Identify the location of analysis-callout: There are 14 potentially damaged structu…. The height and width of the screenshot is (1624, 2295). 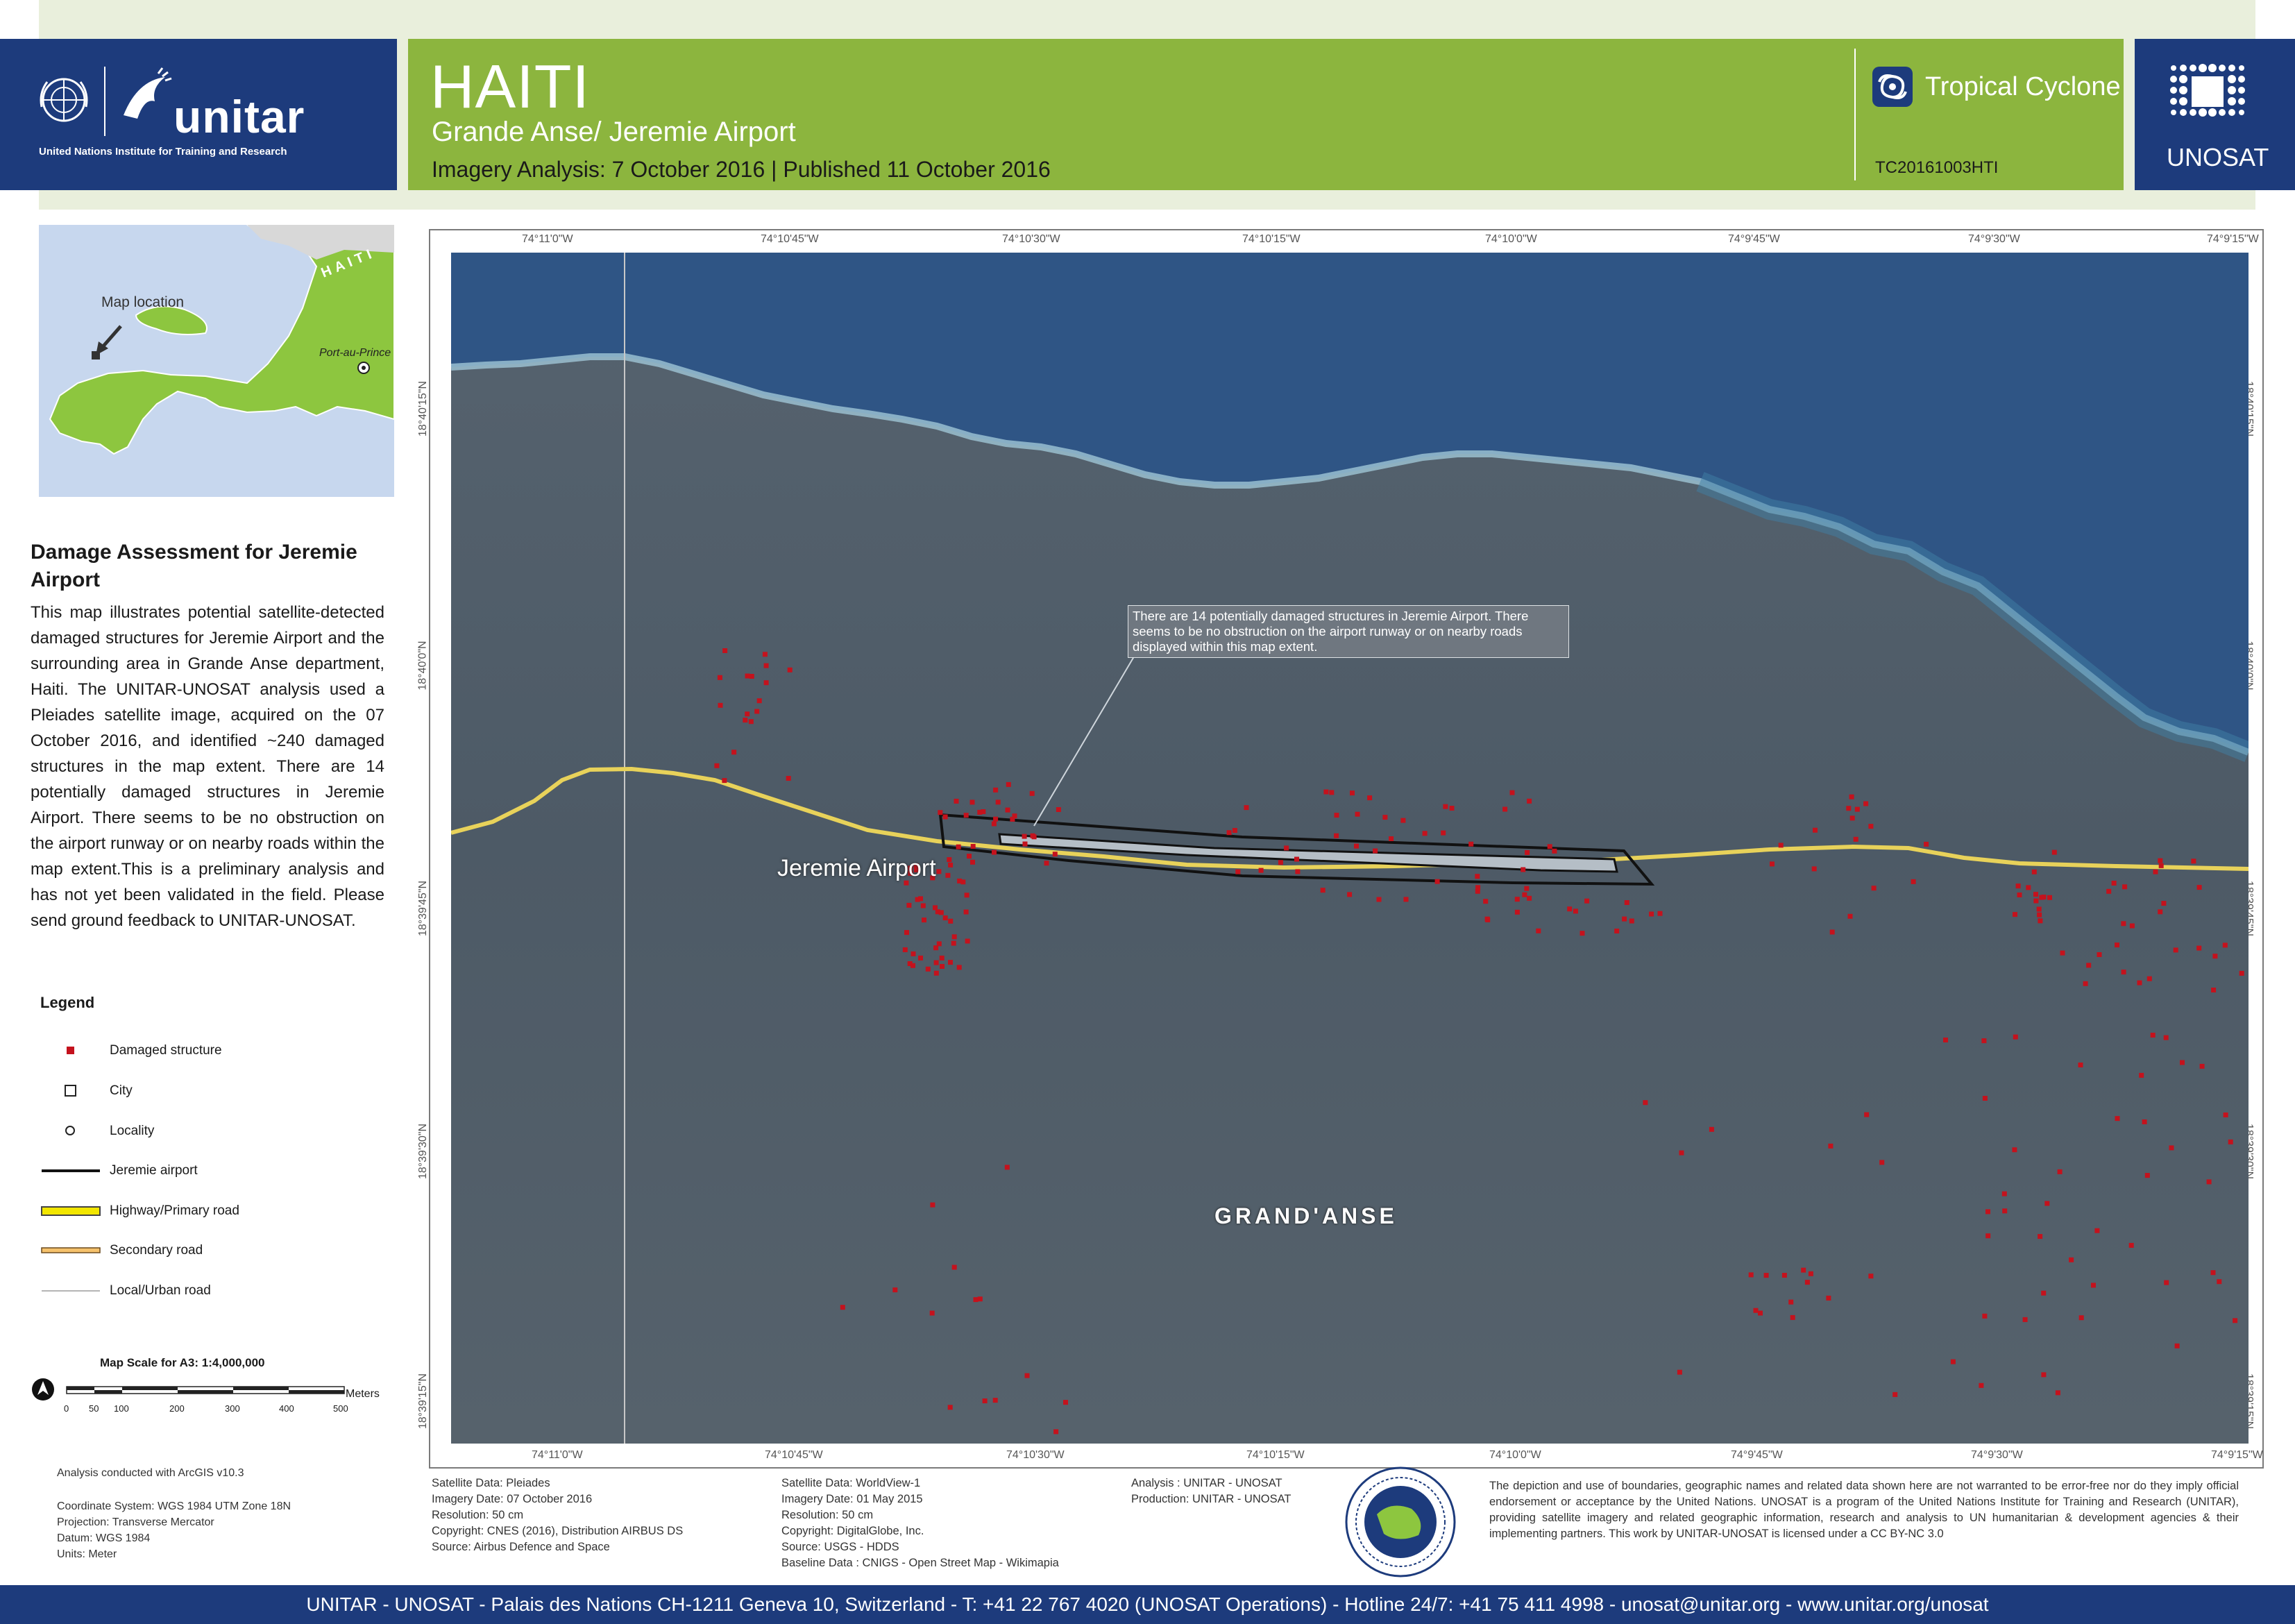
(1349, 631).